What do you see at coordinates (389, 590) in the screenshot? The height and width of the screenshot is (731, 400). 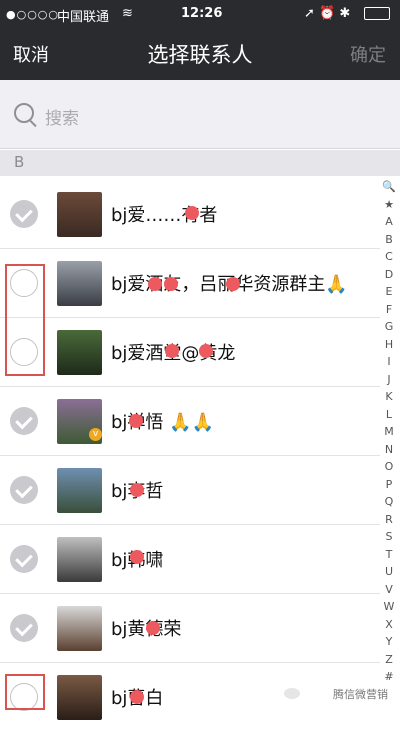 I see `index-letter: V` at bounding box center [389, 590].